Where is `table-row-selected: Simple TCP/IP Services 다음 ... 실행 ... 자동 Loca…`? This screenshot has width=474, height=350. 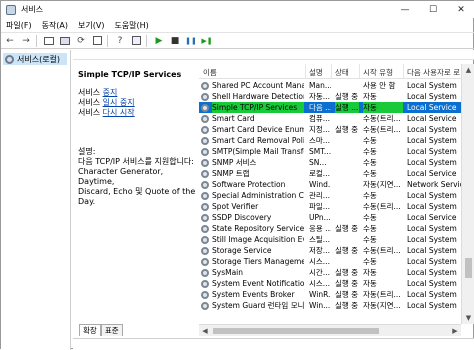 table-row-selected: Simple TCP/IP Services 다음 ... 실행 ... 자동 Loca… is located at coordinates (330, 107).